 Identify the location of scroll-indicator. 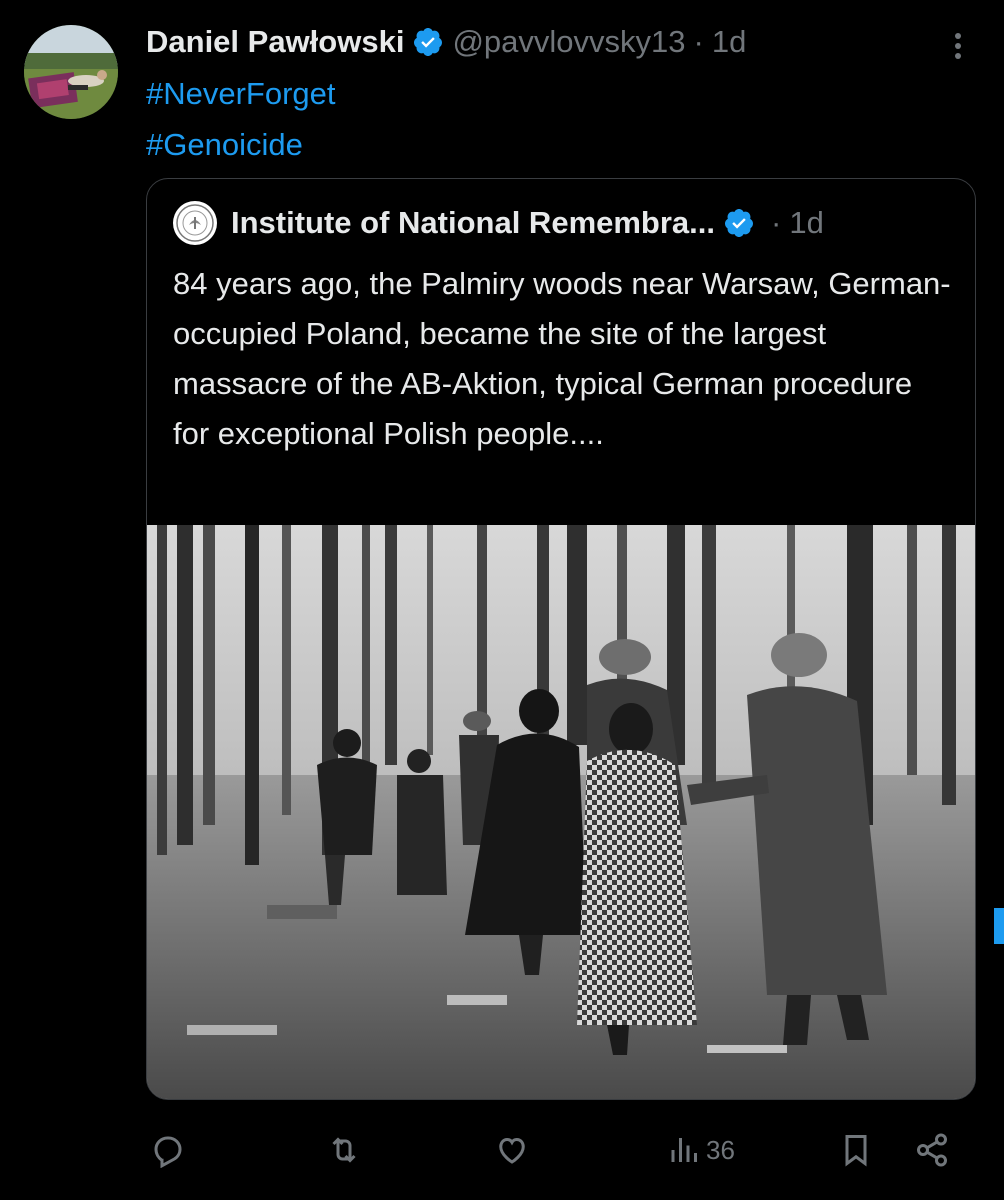
(999, 926).